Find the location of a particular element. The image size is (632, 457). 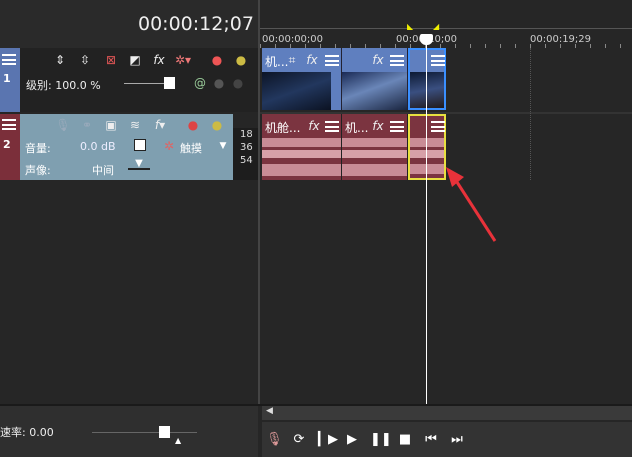

volume-slider-thumb is located at coordinates (140, 145).